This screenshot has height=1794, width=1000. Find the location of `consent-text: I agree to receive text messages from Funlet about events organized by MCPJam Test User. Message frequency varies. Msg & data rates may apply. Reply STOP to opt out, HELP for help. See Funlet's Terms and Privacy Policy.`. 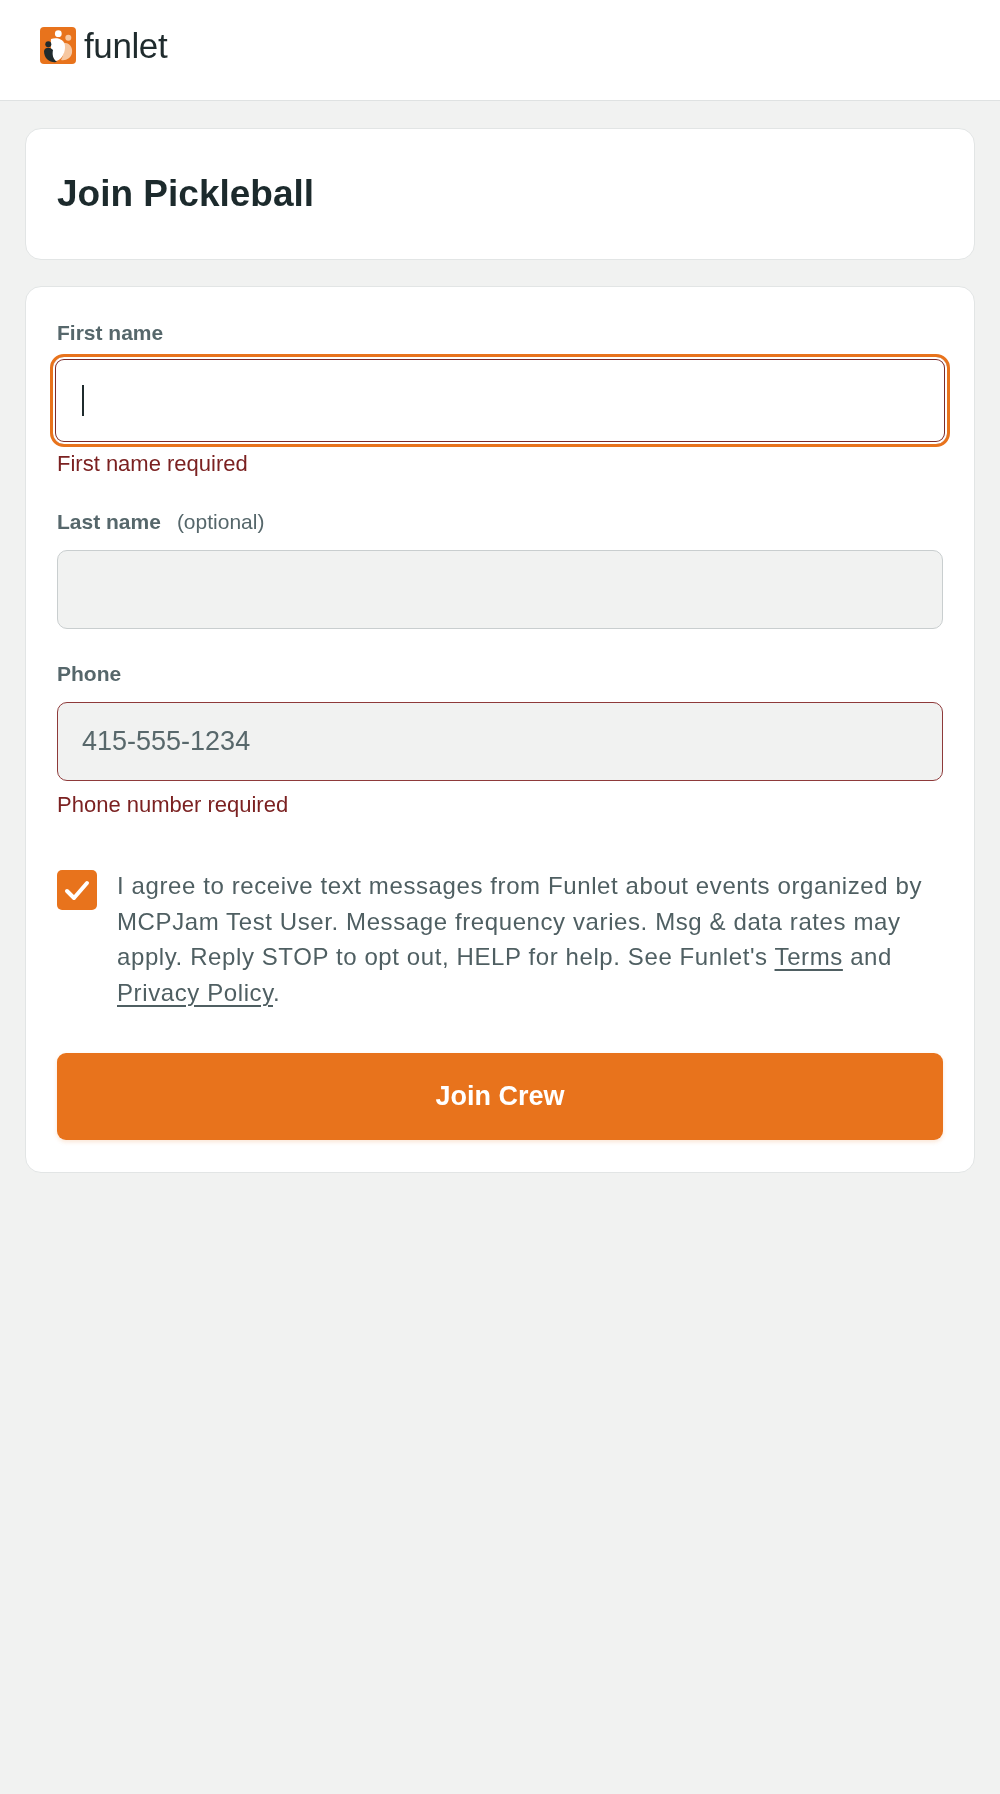

consent-text: I agree to receive text messages from Funlet about events organized by MCPJam Test User. Message frequency varies. Msg & data rates may apply. Reply STOP to opt out, HELP for help. See Funlet's Terms and Privacy Policy. is located at coordinates (520, 940).